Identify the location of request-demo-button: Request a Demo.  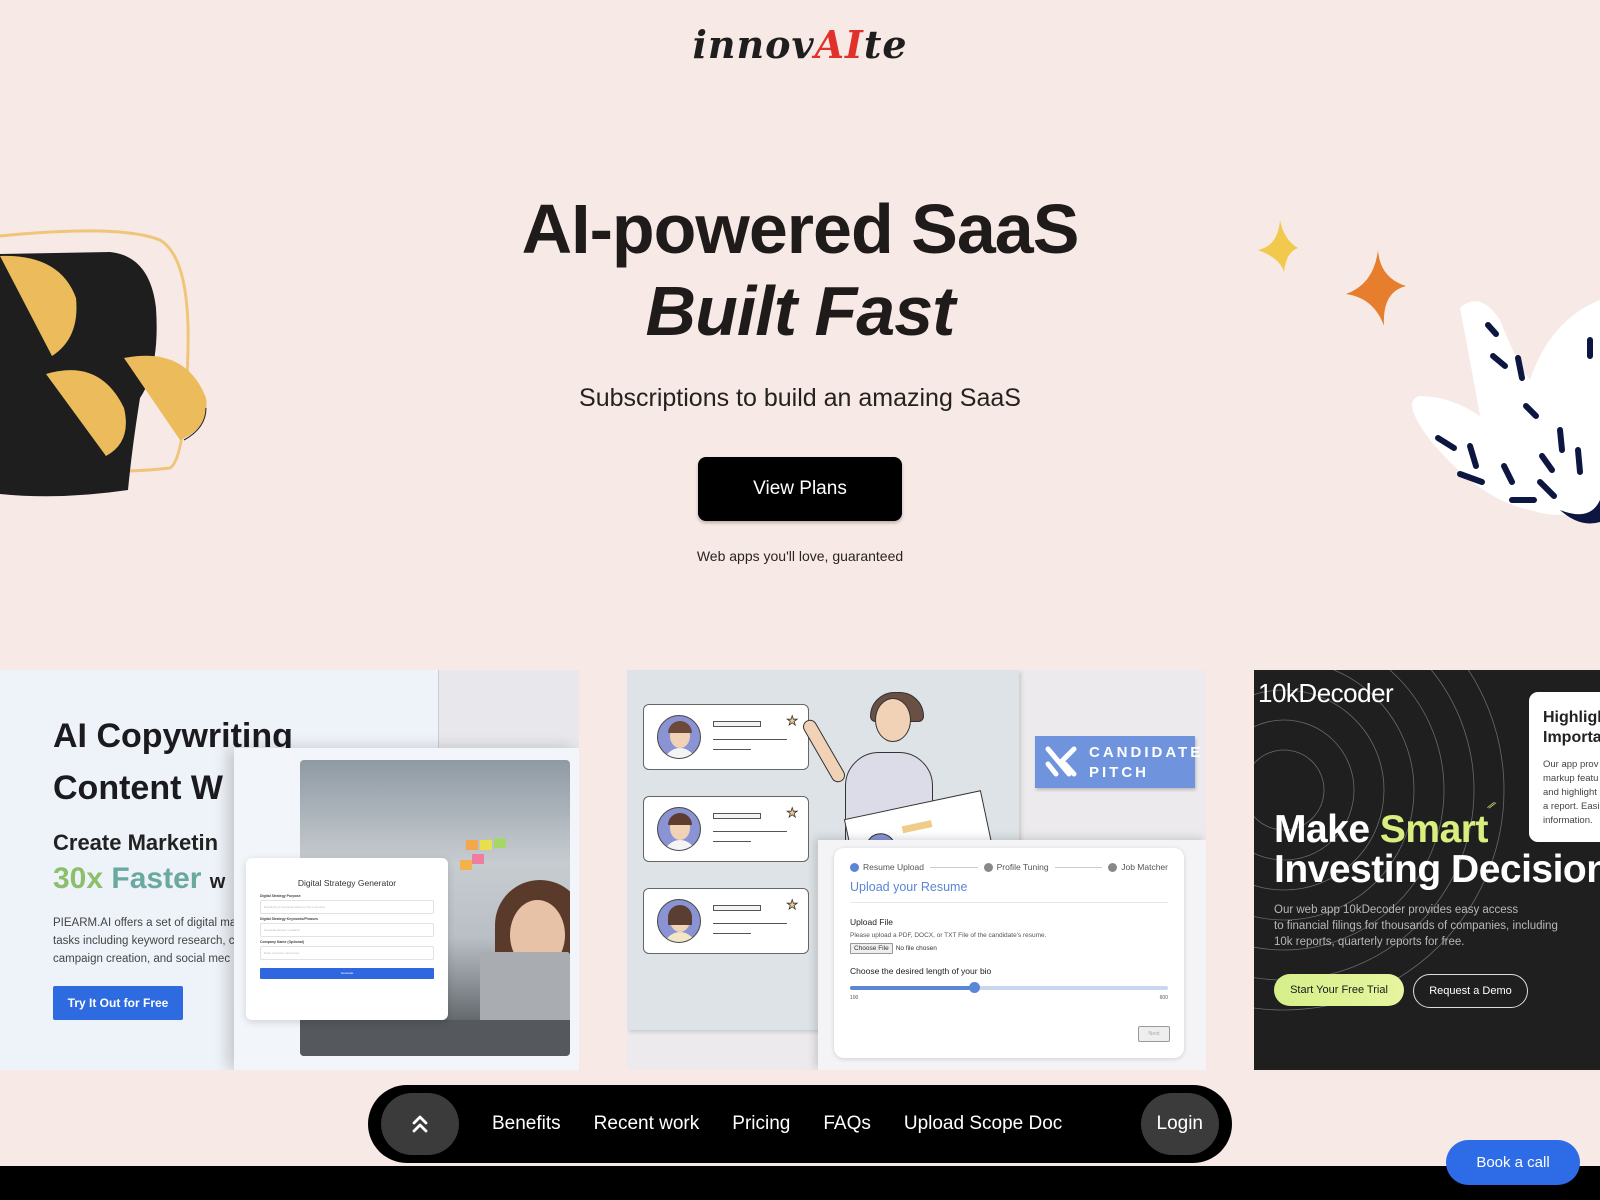
(1470, 991).